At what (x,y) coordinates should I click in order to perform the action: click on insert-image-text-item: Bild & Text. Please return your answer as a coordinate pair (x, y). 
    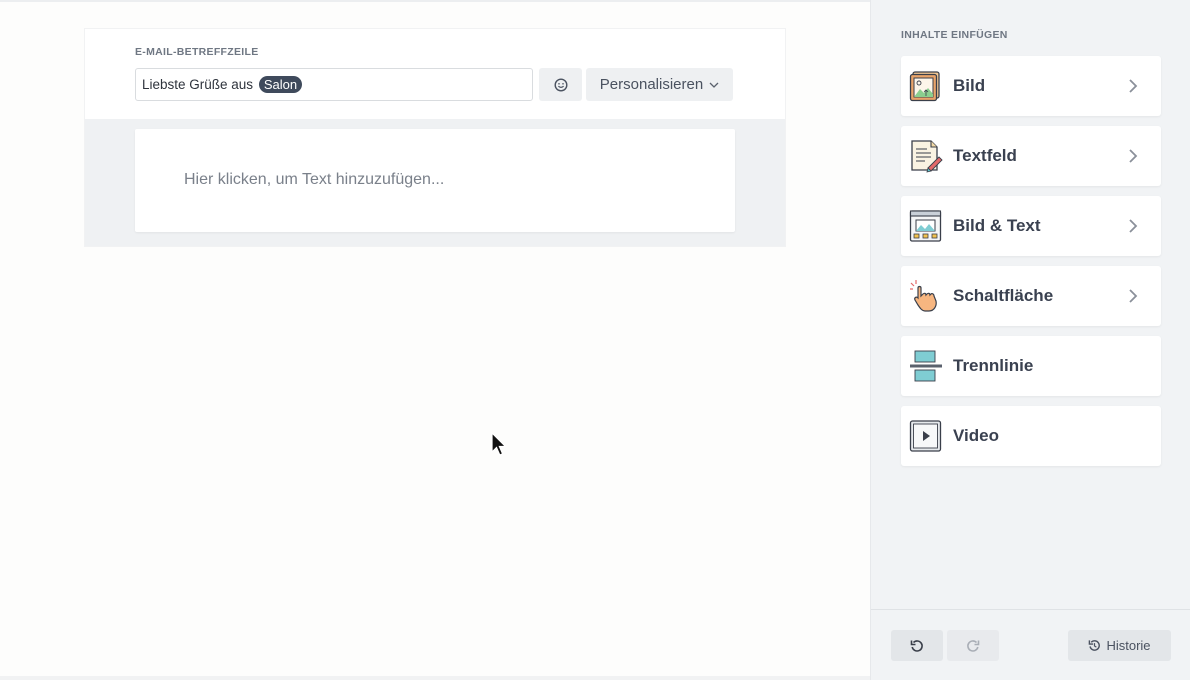
    Looking at the image, I should click on (1031, 226).